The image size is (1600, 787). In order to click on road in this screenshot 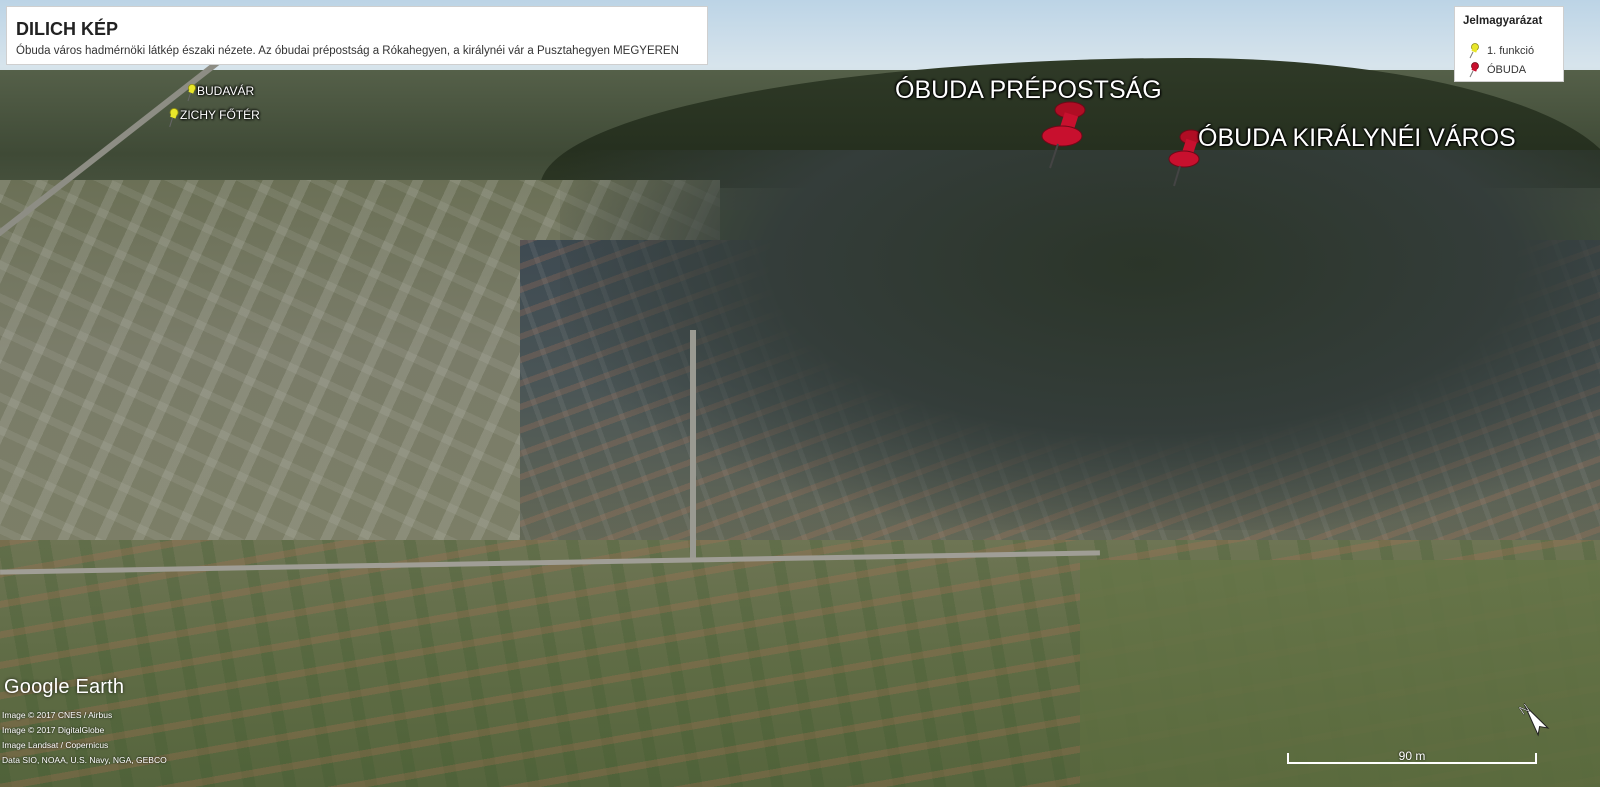, I will do `click(693, 445)`.